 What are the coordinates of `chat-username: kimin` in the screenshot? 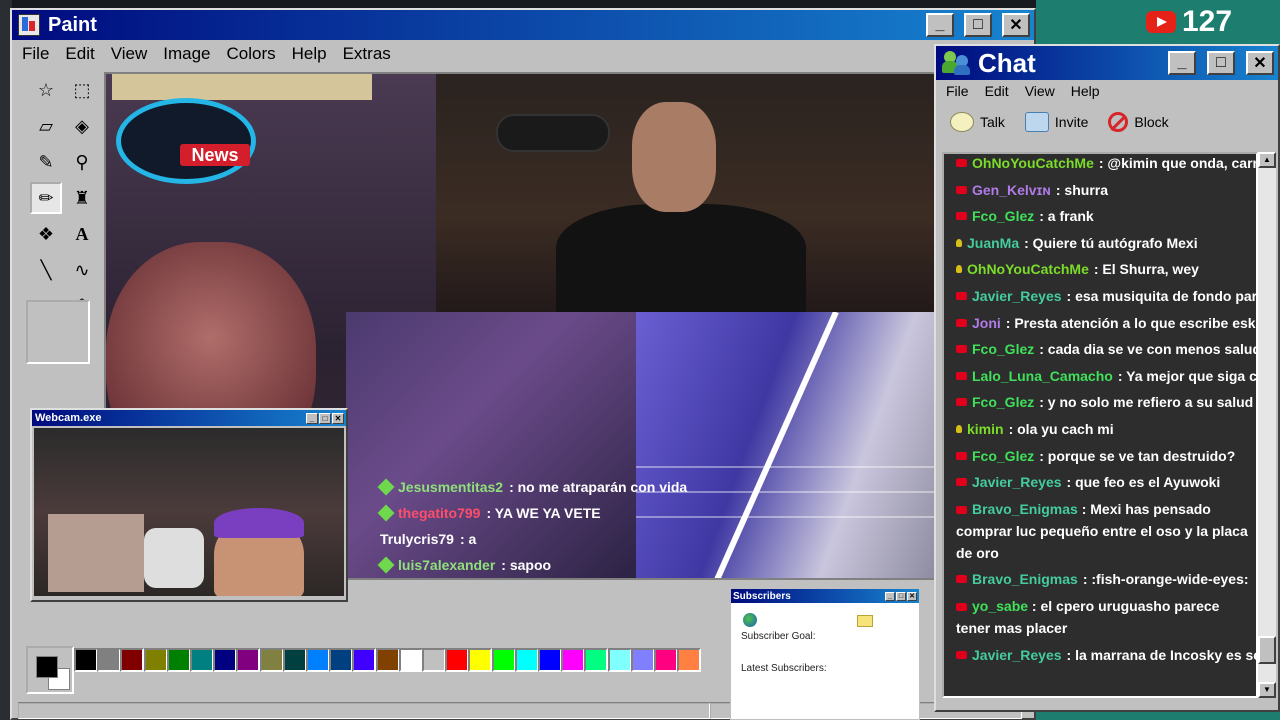 It's located at (985, 429).